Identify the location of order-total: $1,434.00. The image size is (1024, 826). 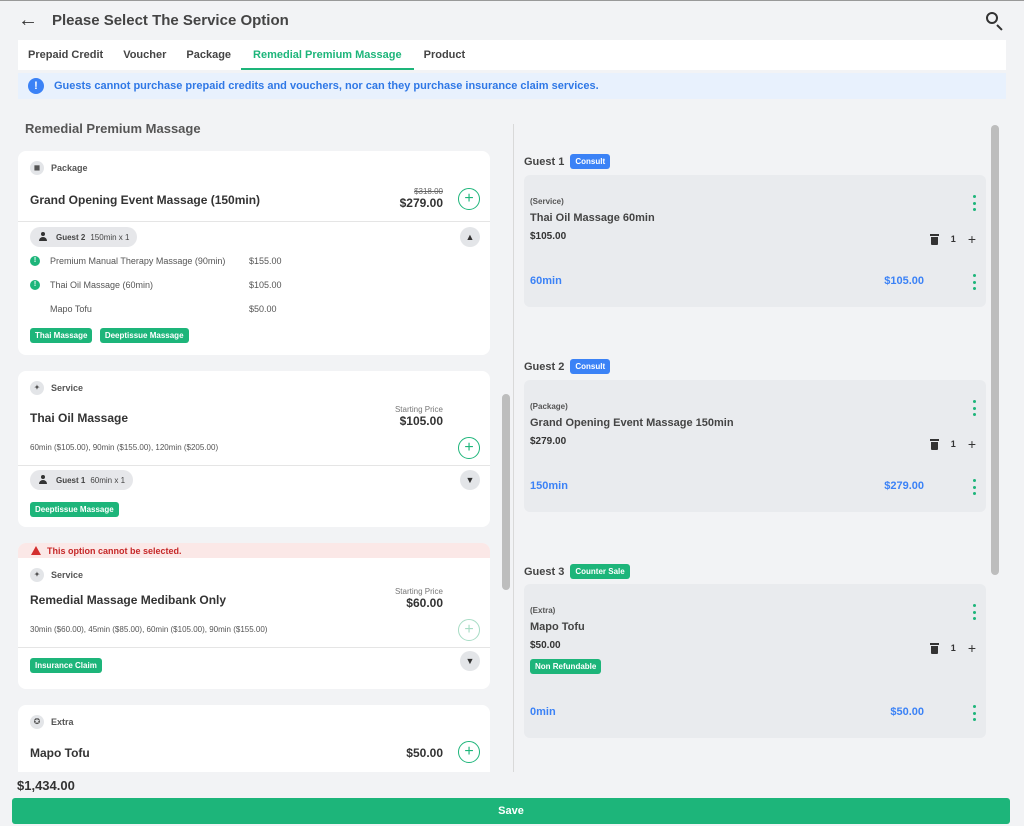
(46, 785).